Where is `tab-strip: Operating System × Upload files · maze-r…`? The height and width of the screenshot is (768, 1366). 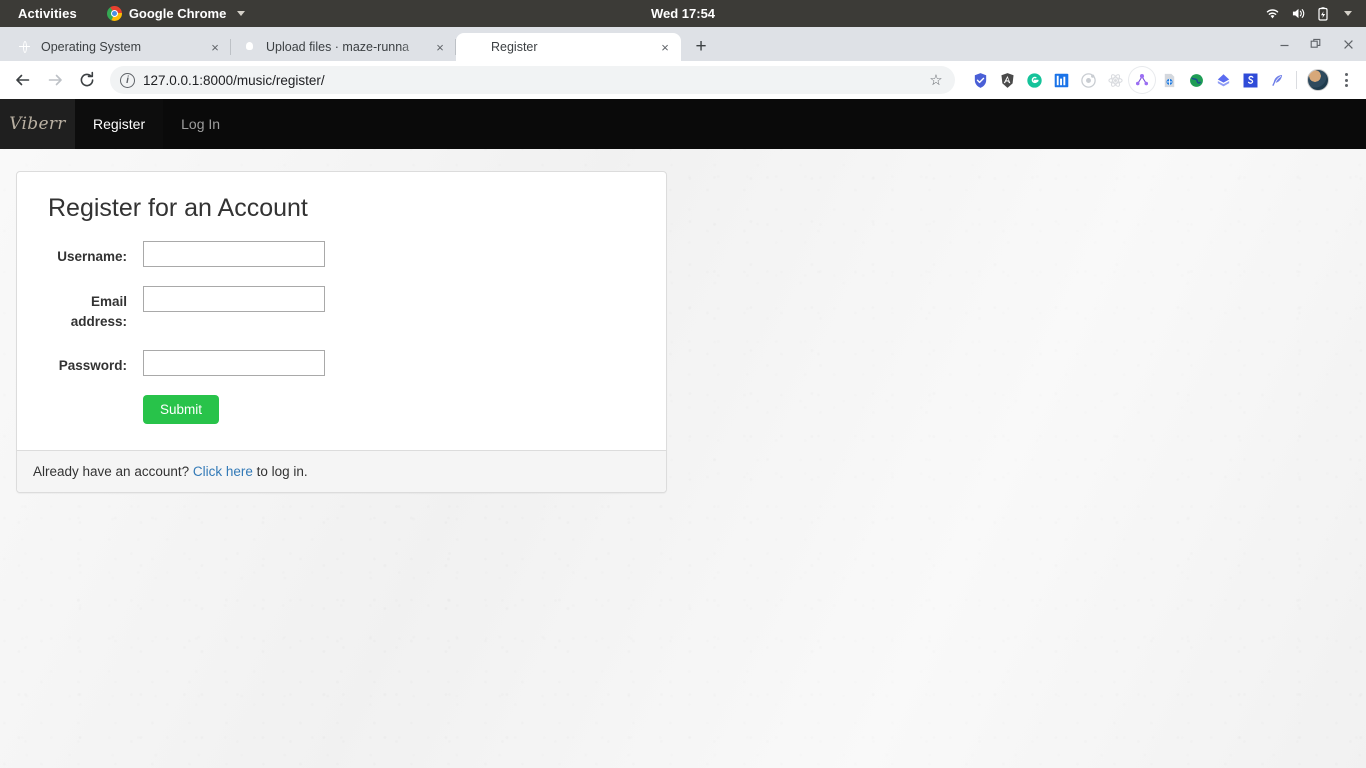
tab-strip: Operating System × Upload files · maze-r… is located at coordinates (683, 44).